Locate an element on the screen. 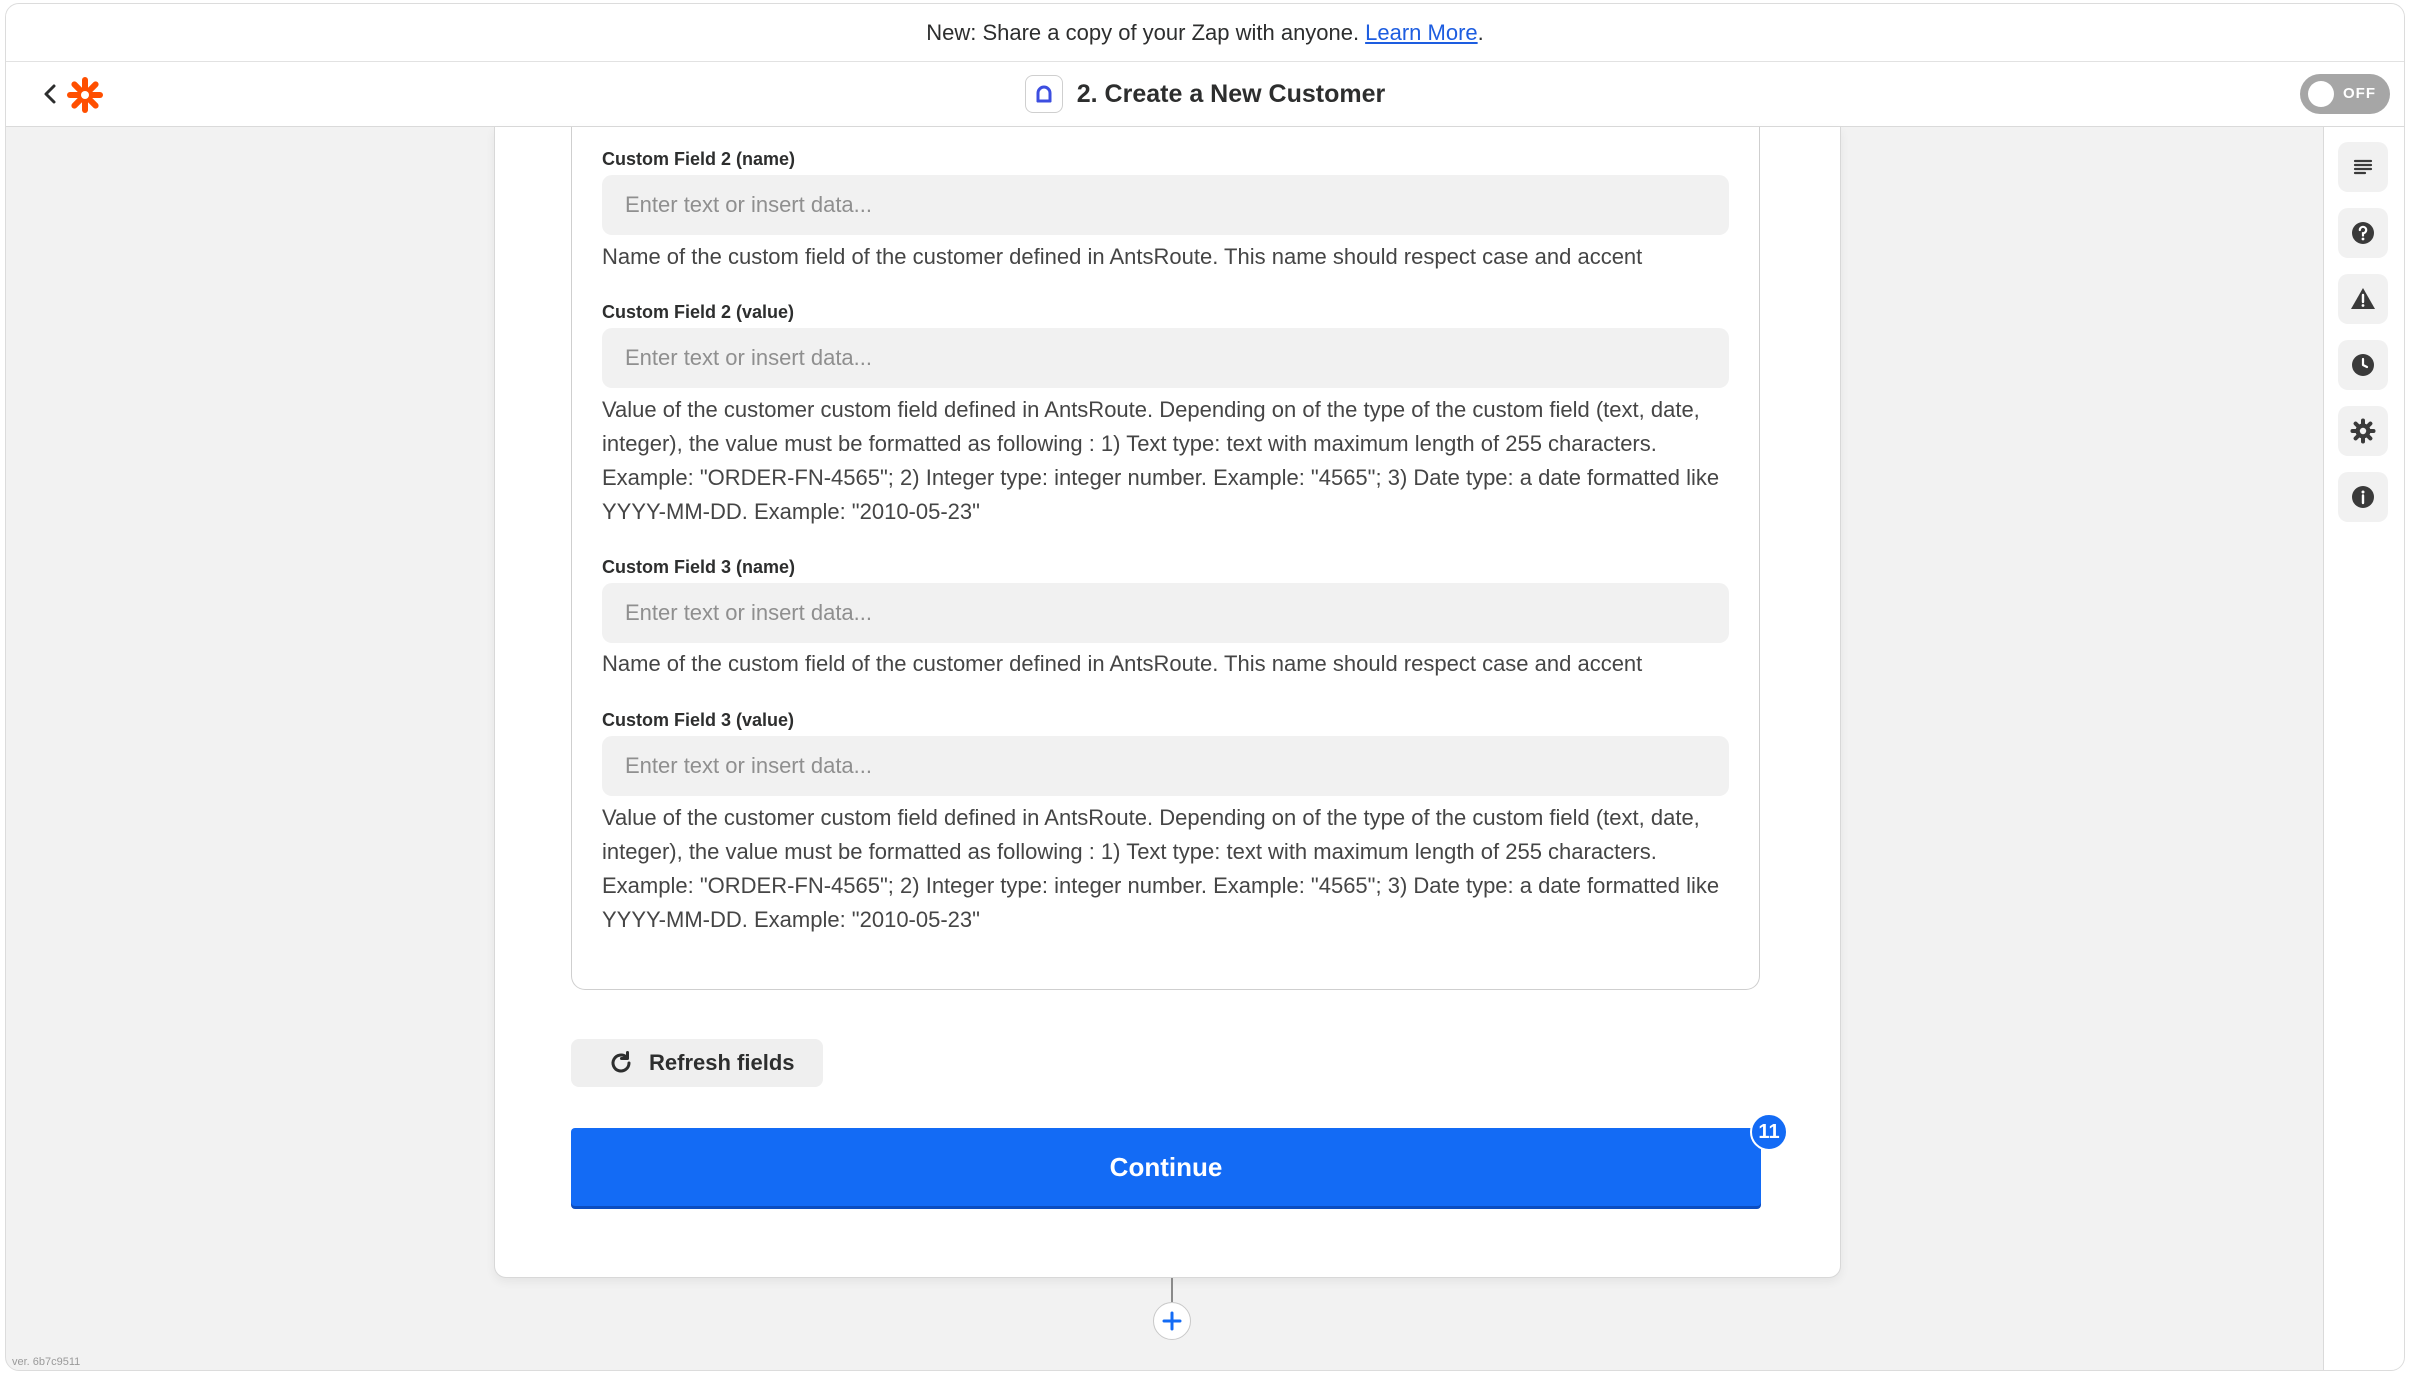 This screenshot has height=1374, width=2409. details-button is located at coordinates (2363, 497).